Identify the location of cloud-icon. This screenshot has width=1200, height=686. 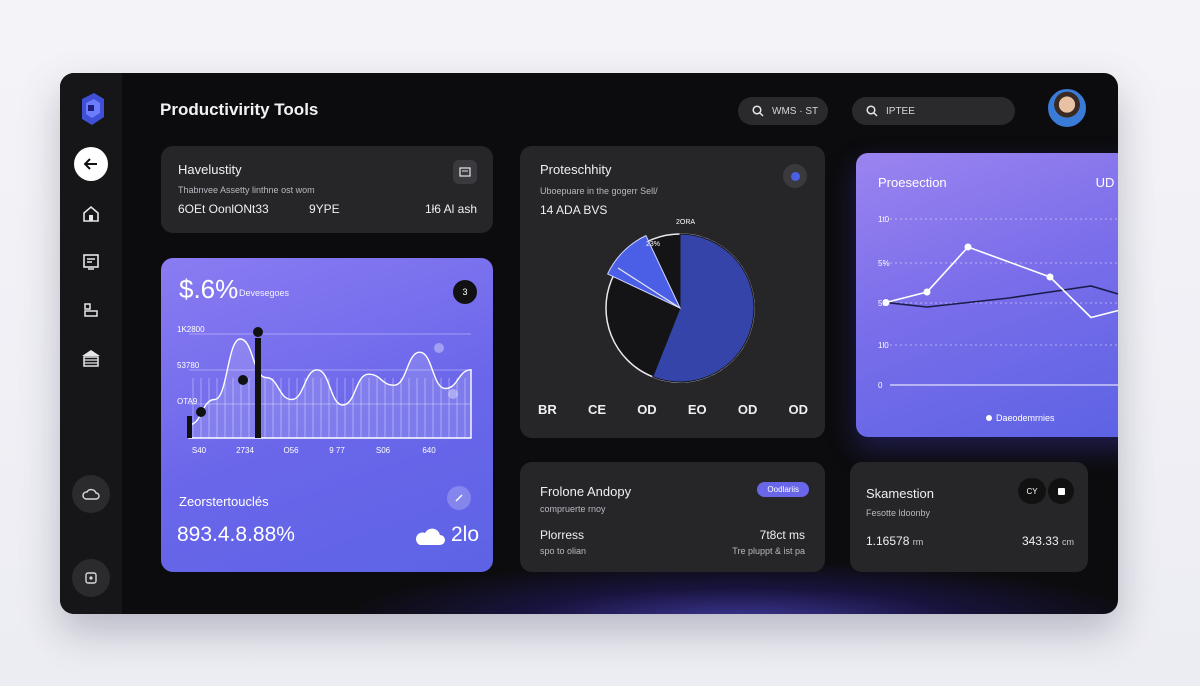
(430, 536).